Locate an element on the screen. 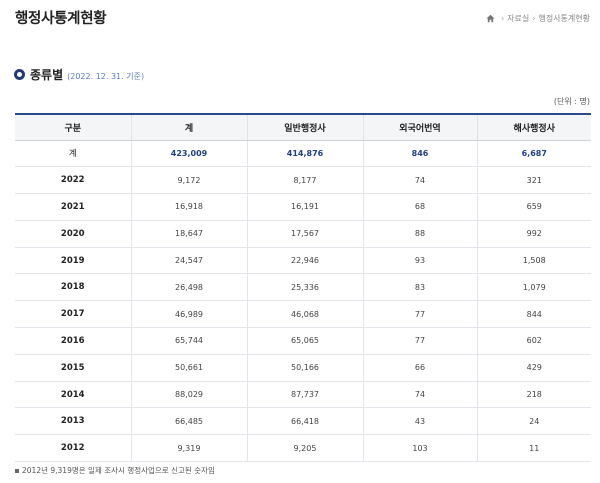  table-row: 2016 65,744 65,065 77 602 is located at coordinates (303, 341).